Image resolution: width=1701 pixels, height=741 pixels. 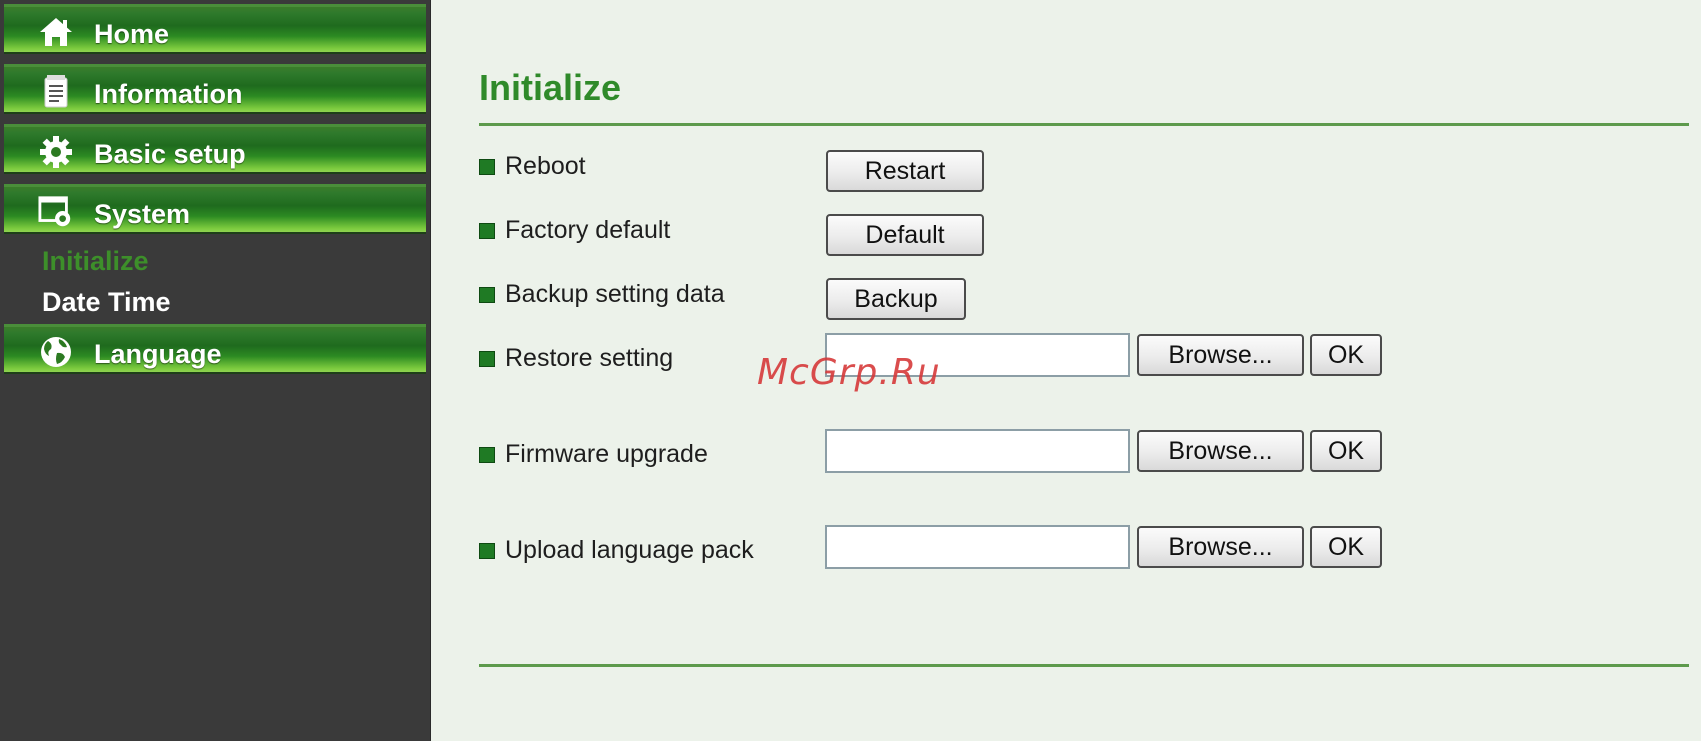 I want to click on home-icon, so click(x=56, y=32).